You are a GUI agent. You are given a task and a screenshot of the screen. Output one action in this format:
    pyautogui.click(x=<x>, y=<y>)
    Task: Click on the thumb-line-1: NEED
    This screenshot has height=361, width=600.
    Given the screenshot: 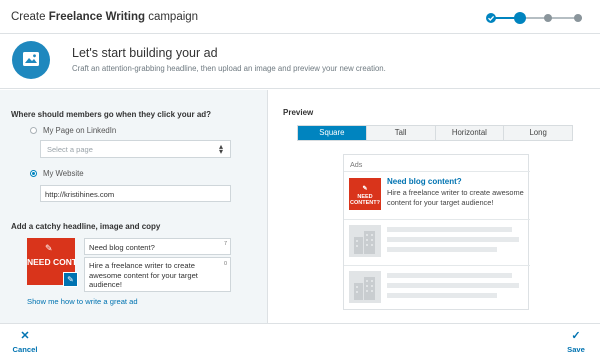 What is the action you would take?
    pyautogui.click(x=365, y=196)
    